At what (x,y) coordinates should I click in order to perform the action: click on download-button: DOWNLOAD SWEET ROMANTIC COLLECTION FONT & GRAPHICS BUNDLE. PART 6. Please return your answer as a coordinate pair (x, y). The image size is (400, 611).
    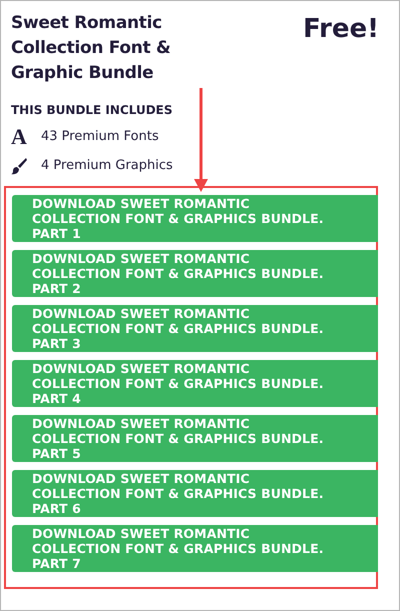
    Looking at the image, I should click on (195, 493).